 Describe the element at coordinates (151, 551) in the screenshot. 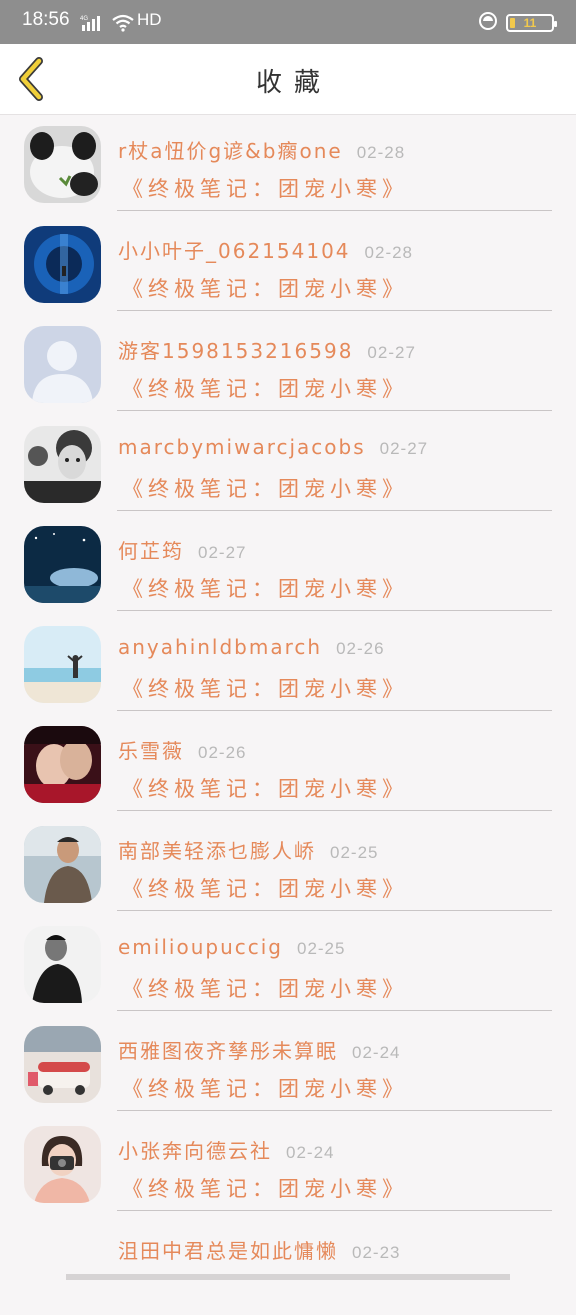

I see `user-name-text: 何芷筠` at that location.